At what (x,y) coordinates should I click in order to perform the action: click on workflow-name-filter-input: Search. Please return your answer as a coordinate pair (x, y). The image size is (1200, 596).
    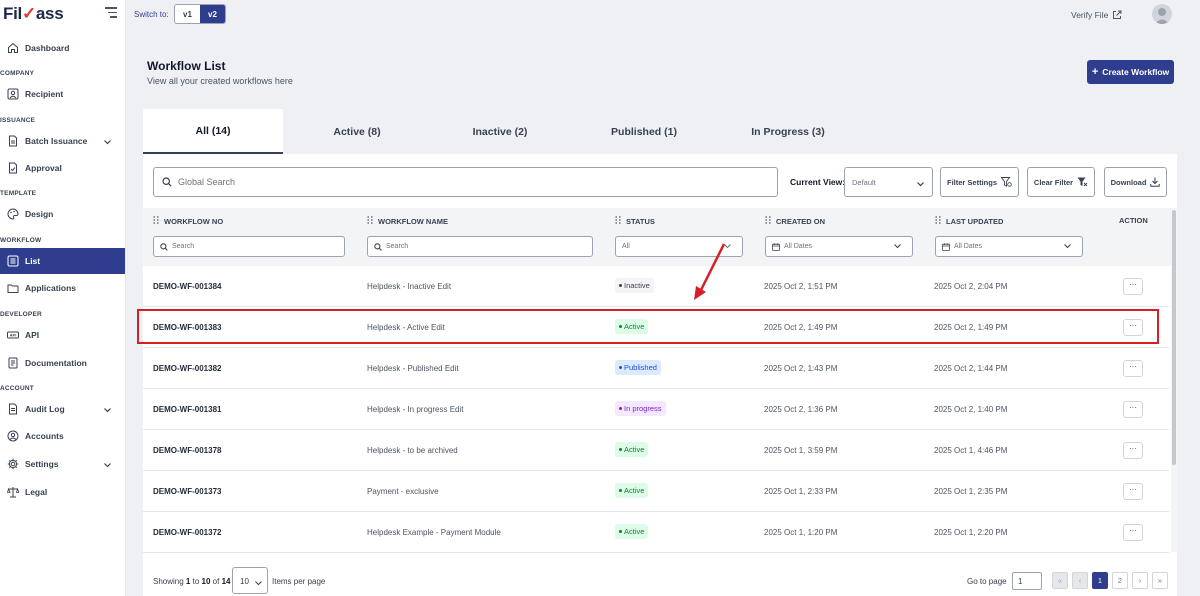
    Looking at the image, I should click on (480, 246).